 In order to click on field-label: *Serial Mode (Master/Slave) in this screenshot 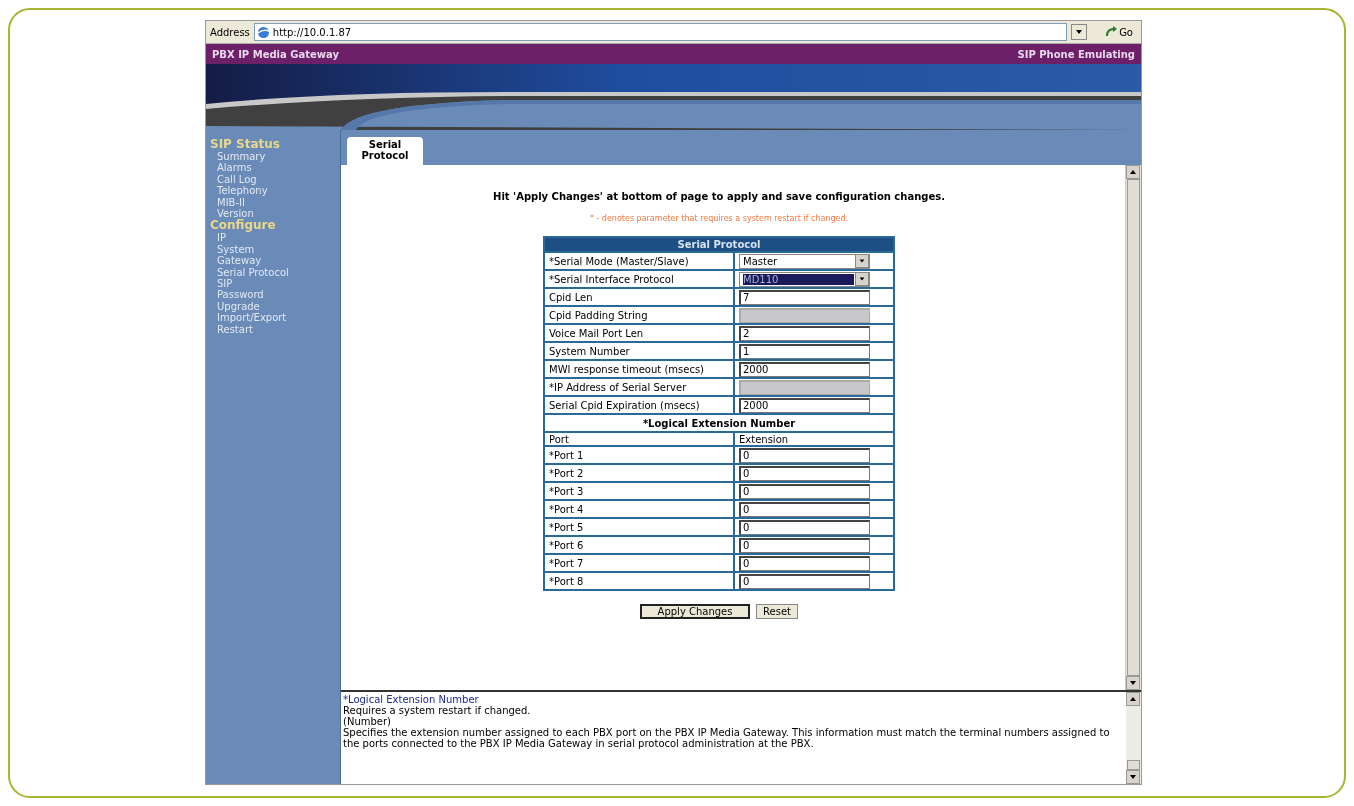, I will do `click(639, 261)`.